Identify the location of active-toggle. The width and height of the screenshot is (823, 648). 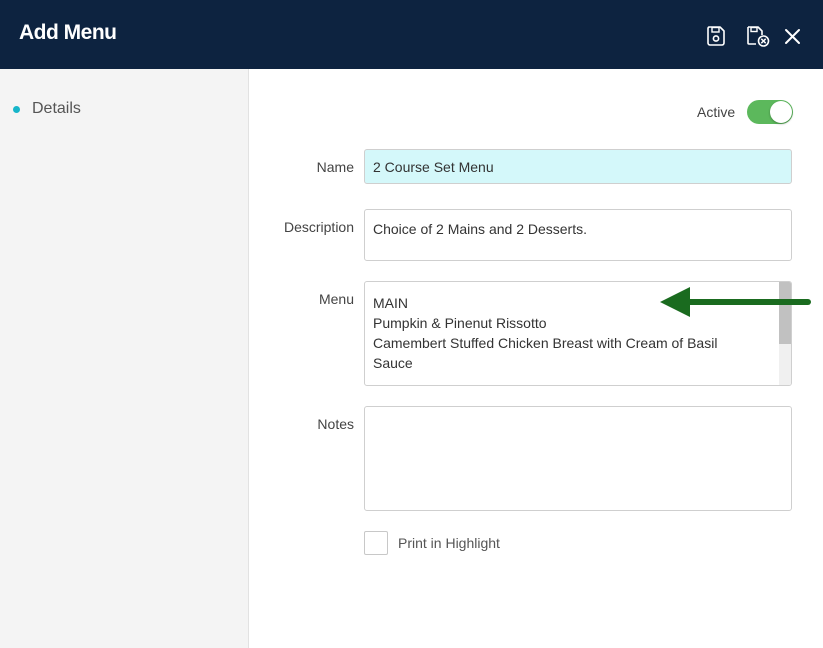
(770, 112).